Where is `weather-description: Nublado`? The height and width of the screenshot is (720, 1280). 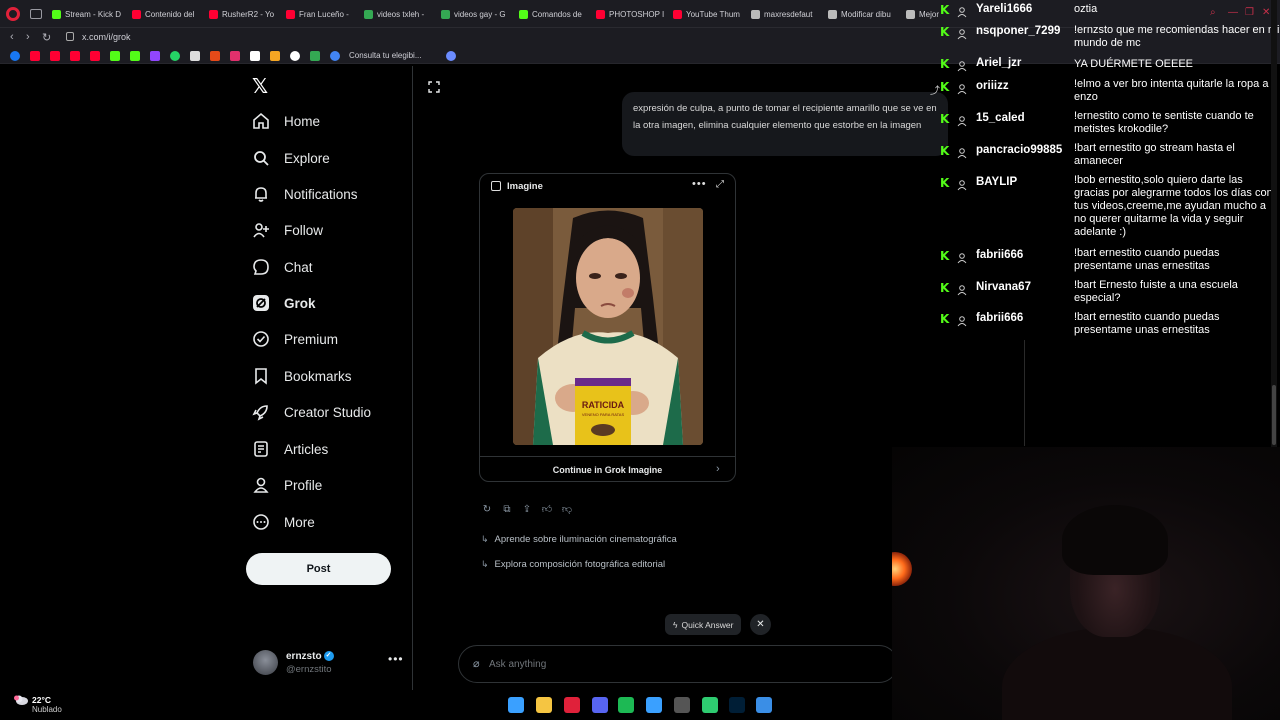
weather-description: Nublado is located at coordinates (47, 709).